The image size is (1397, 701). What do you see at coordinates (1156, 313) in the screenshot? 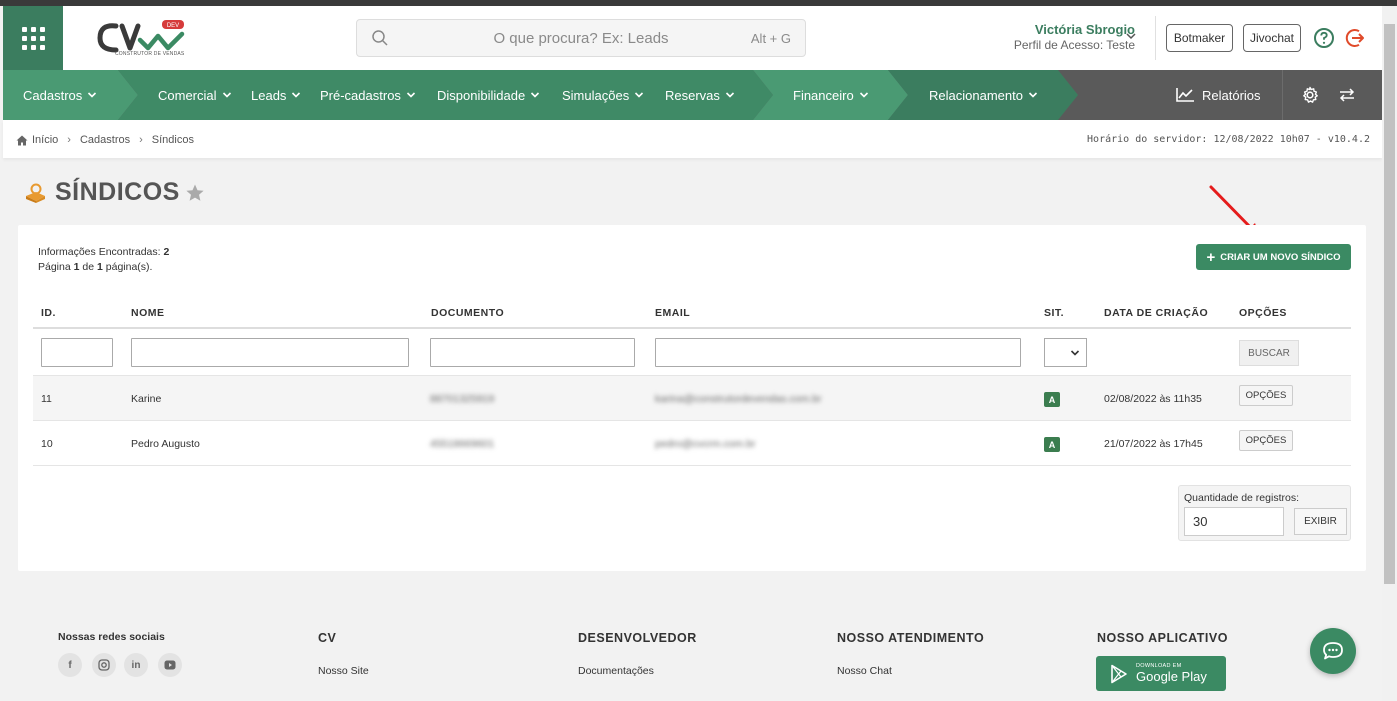
I see `col-data-criacao: DATA DE CRIAÇÃO` at bounding box center [1156, 313].